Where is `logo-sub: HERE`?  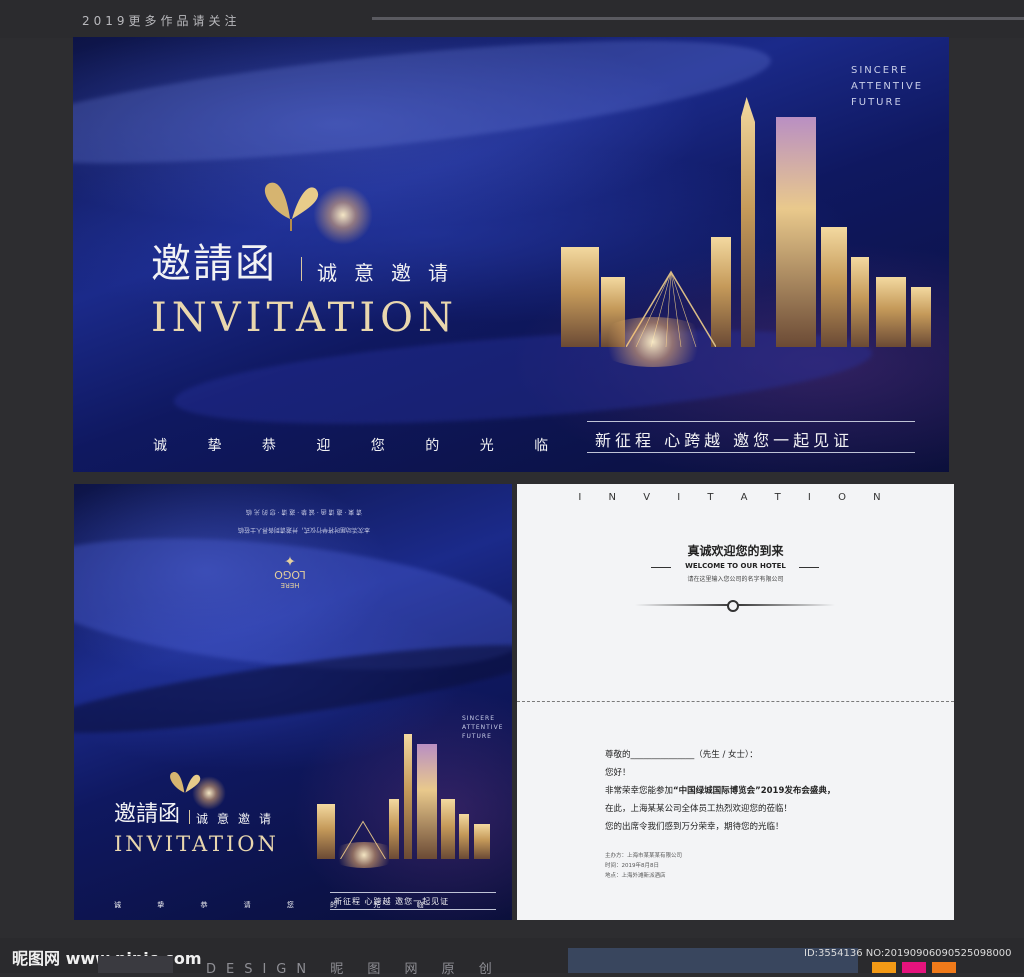
logo-sub: HERE is located at coordinates (290, 585).